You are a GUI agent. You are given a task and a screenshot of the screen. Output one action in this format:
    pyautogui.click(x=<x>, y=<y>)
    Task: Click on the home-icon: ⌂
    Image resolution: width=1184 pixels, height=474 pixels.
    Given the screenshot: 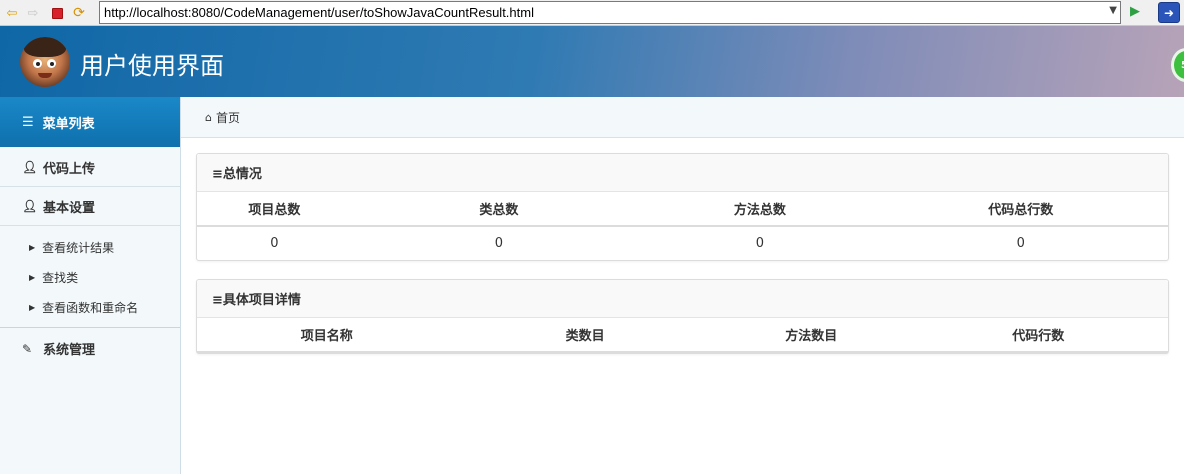 What is the action you would take?
    pyautogui.click(x=208, y=117)
    